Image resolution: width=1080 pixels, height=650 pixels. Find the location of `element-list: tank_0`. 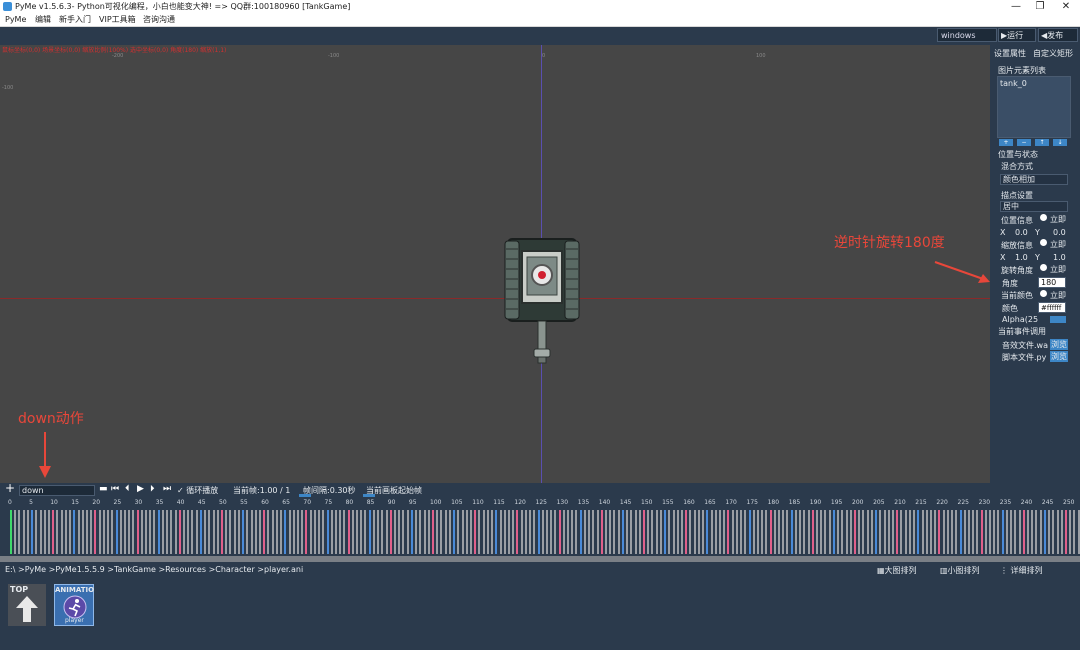

element-list: tank_0 is located at coordinates (1034, 107).